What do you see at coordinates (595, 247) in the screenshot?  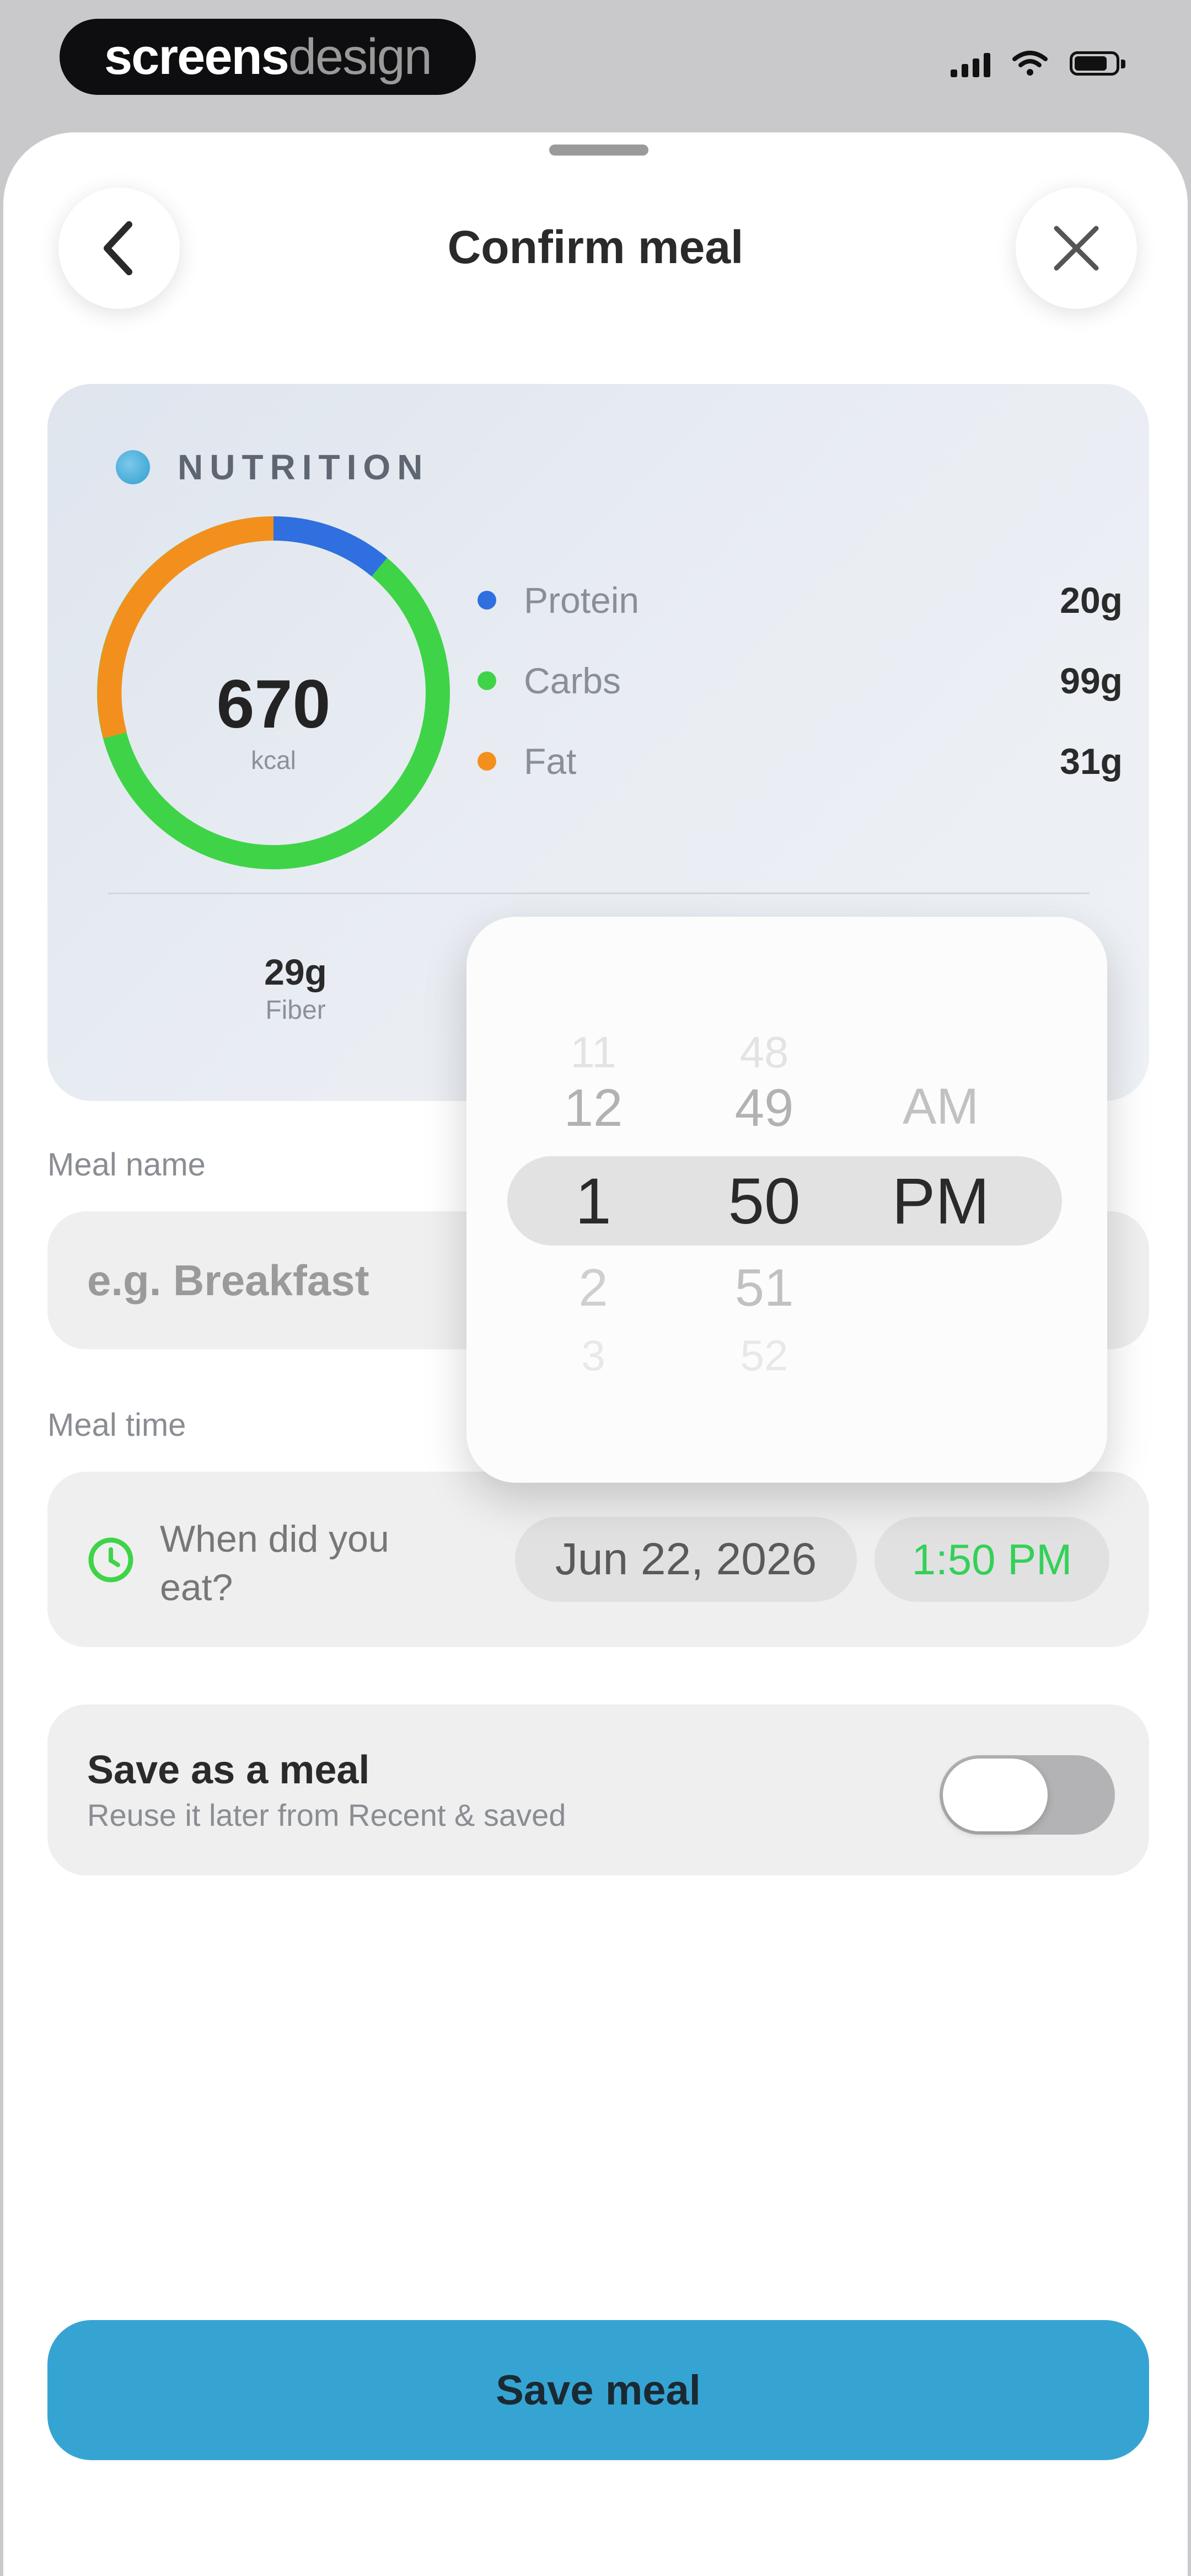 I see `page-title: Confirm meal` at bounding box center [595, 247].